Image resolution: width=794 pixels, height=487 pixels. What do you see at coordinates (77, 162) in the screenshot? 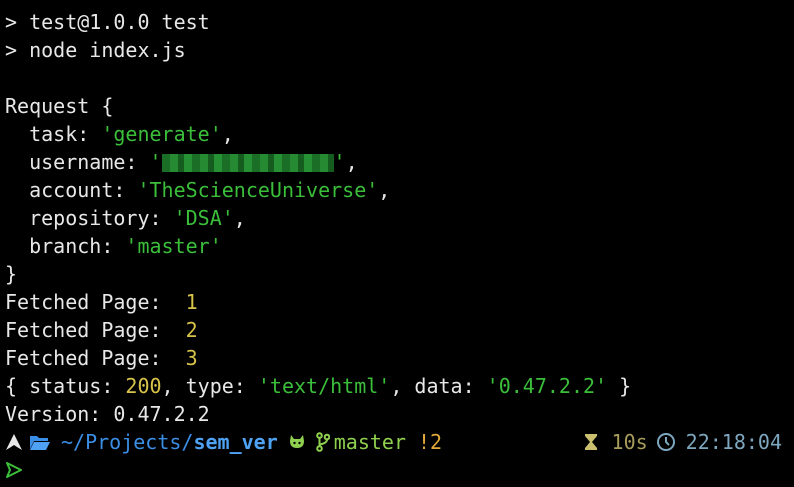
I see `object-key: username:` at bounding box center [77, 162].